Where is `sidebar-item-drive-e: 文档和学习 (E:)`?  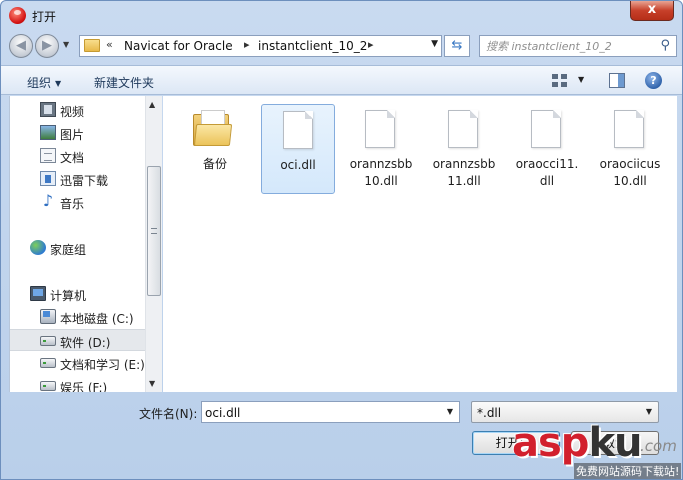
sidebar-item-drive-e: 文档和学习 (E:) is located at coordinates (79, 363).